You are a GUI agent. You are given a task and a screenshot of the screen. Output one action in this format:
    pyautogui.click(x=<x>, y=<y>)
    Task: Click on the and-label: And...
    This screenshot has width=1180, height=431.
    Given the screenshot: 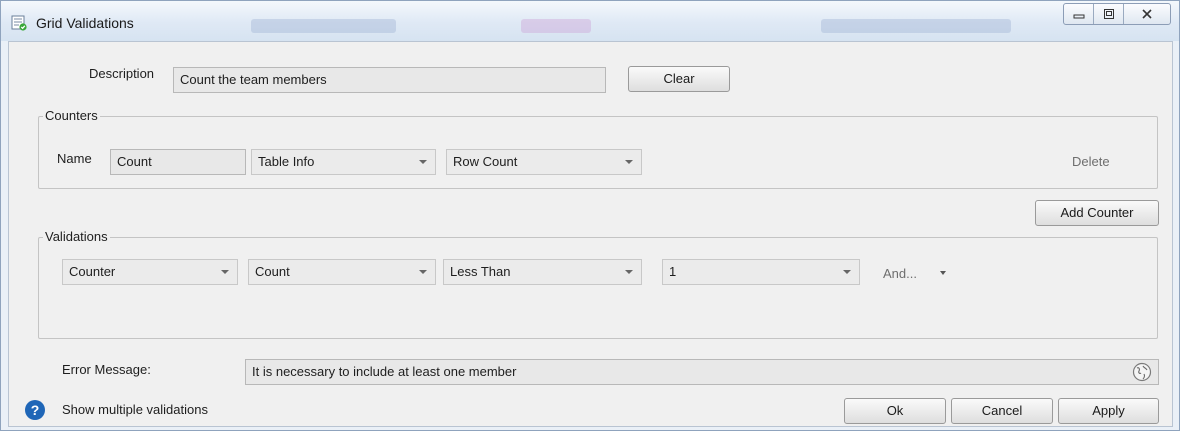 What is the action you would take?
    pyautogui.click(x=900, y=273)
    